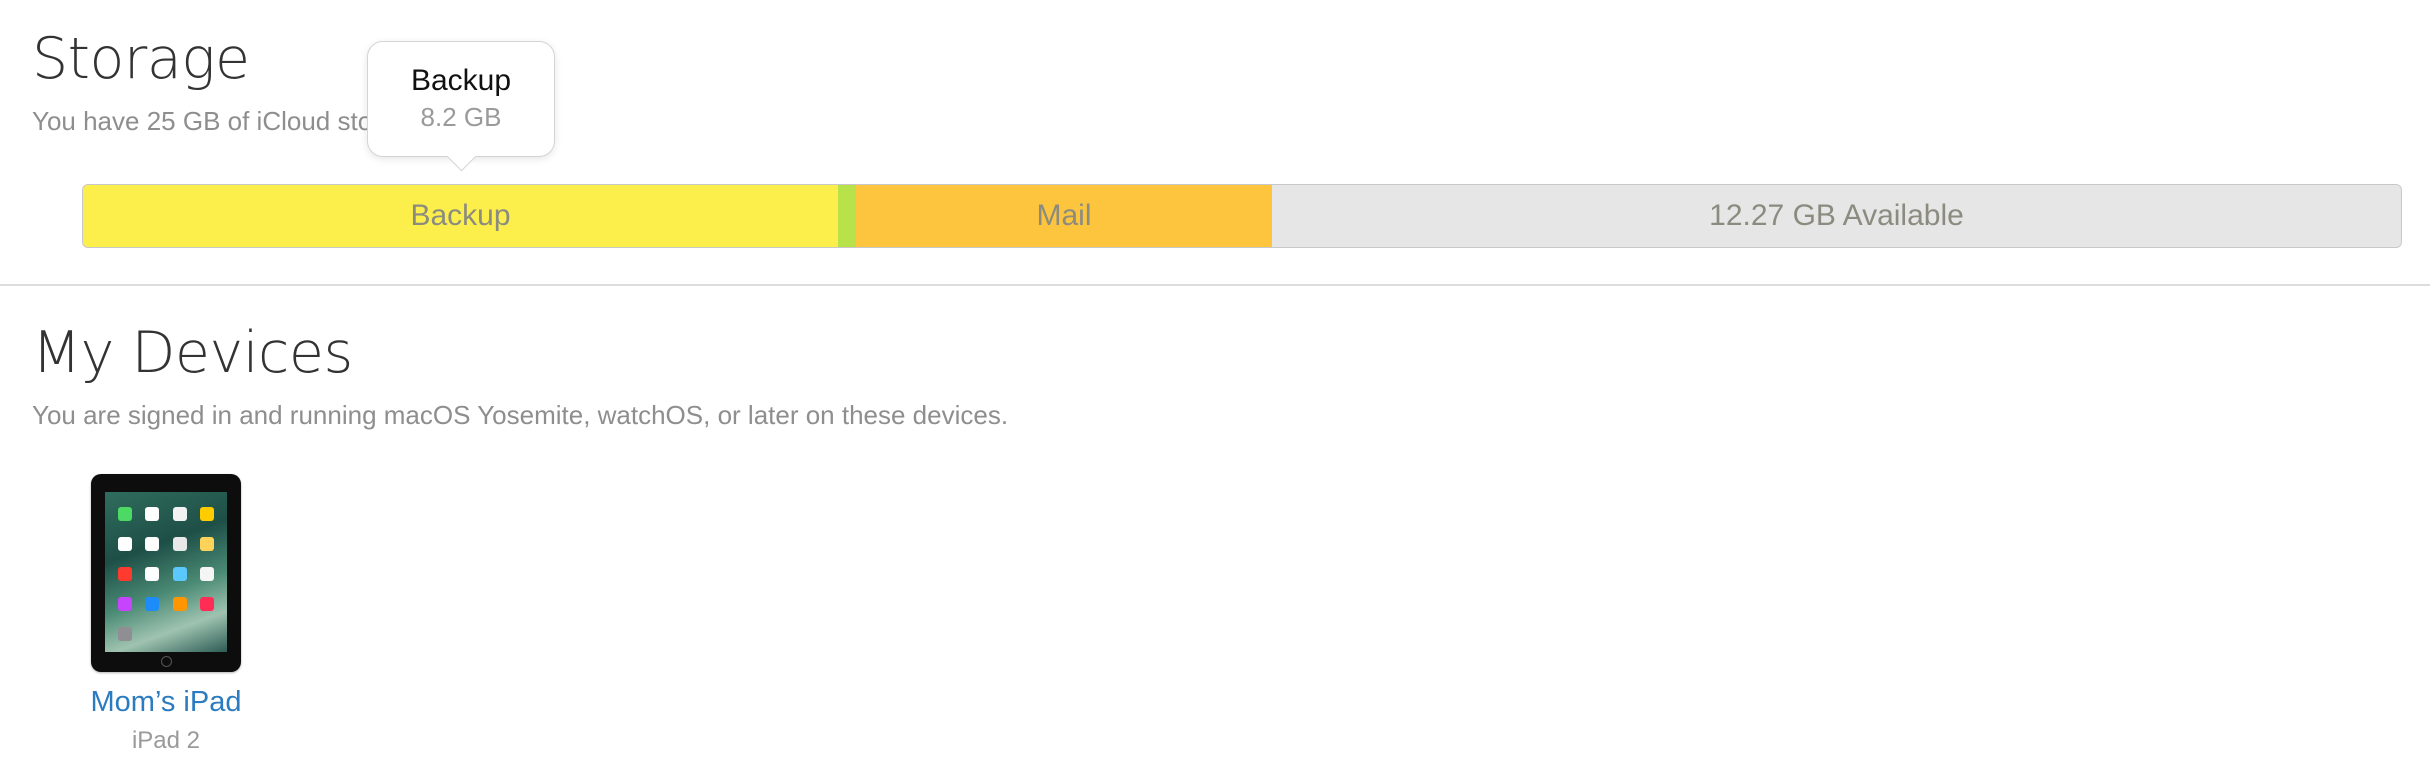 Image resolution: width=2430 pixels, height=784 pixels. I want to click on storage-segment-backup: Backup, so click(460, 216).